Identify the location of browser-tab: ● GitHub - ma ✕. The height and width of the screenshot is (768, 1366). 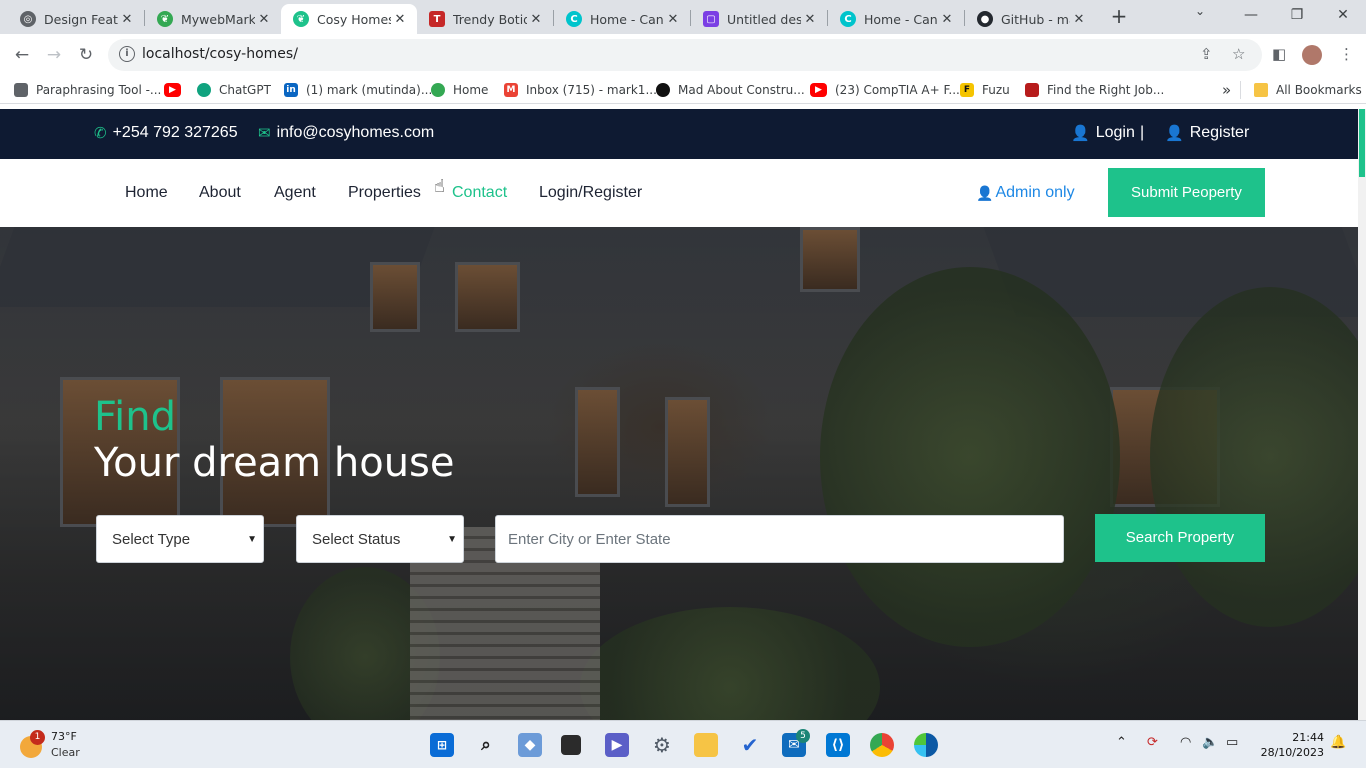
(1030, 19).